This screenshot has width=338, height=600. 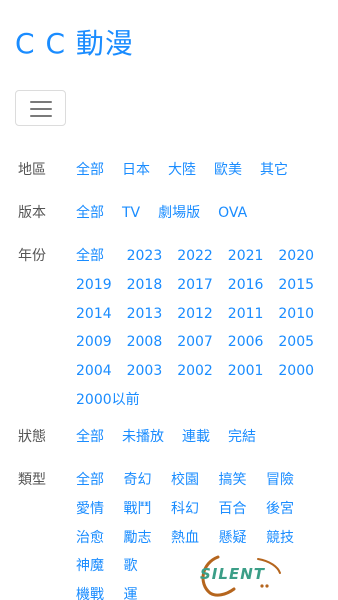 I want to click on filter-option: 其它, so click(x=274, y=170).